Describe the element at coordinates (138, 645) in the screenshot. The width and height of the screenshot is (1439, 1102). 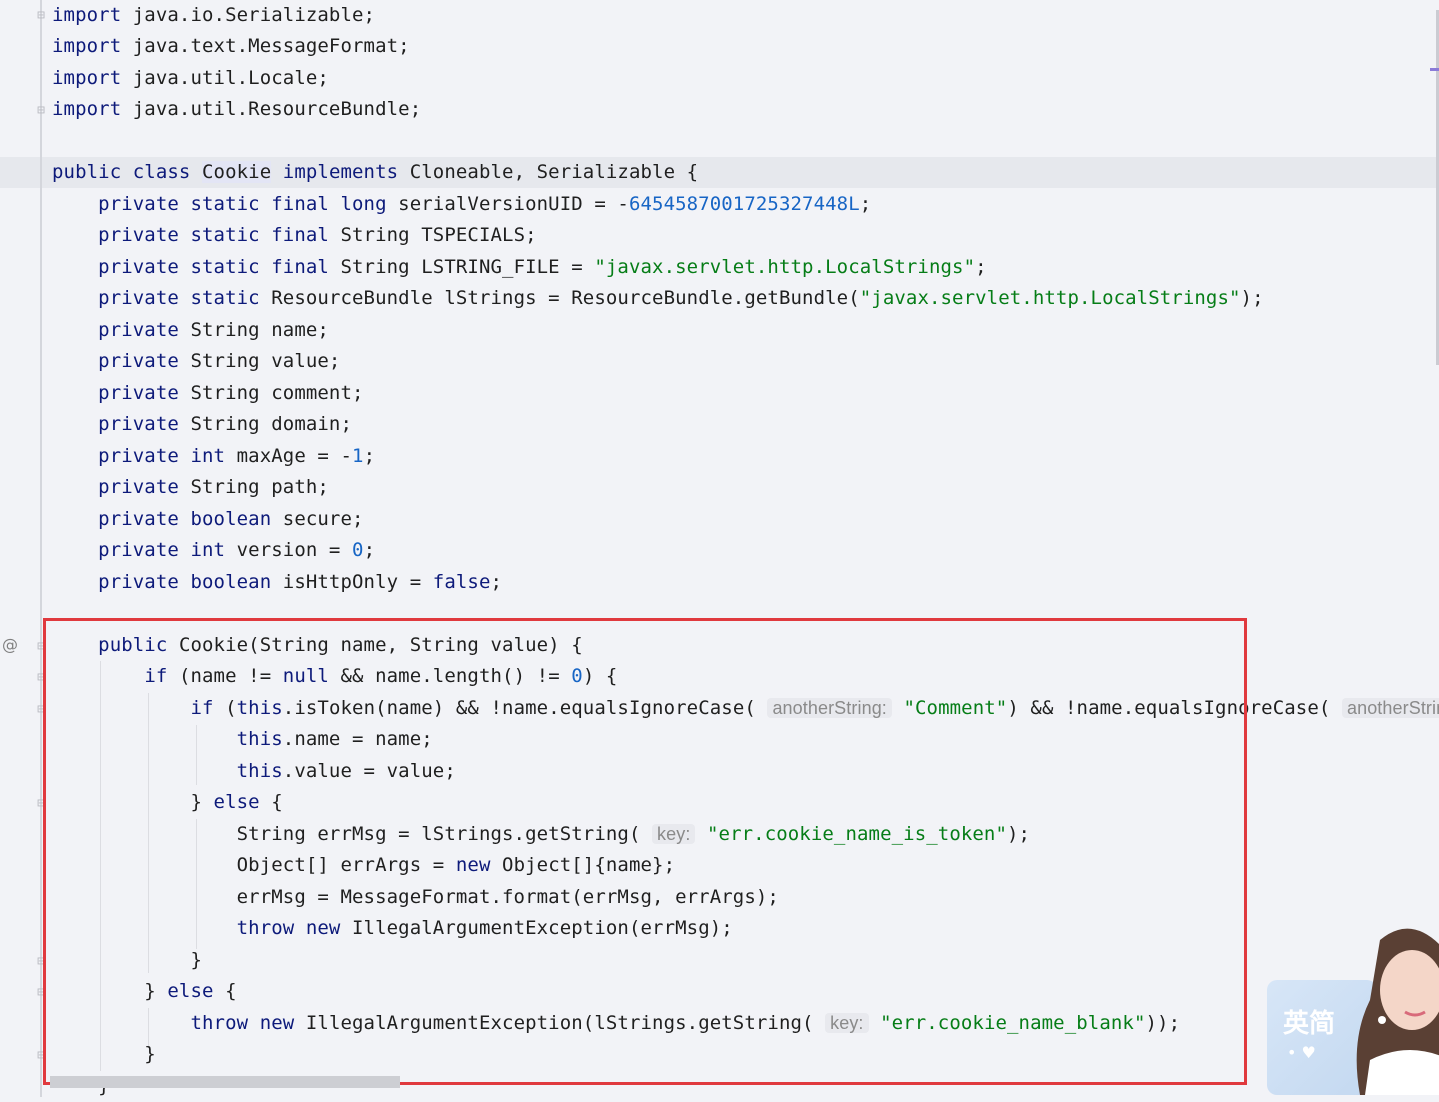
I see `keyword: public` at that location.